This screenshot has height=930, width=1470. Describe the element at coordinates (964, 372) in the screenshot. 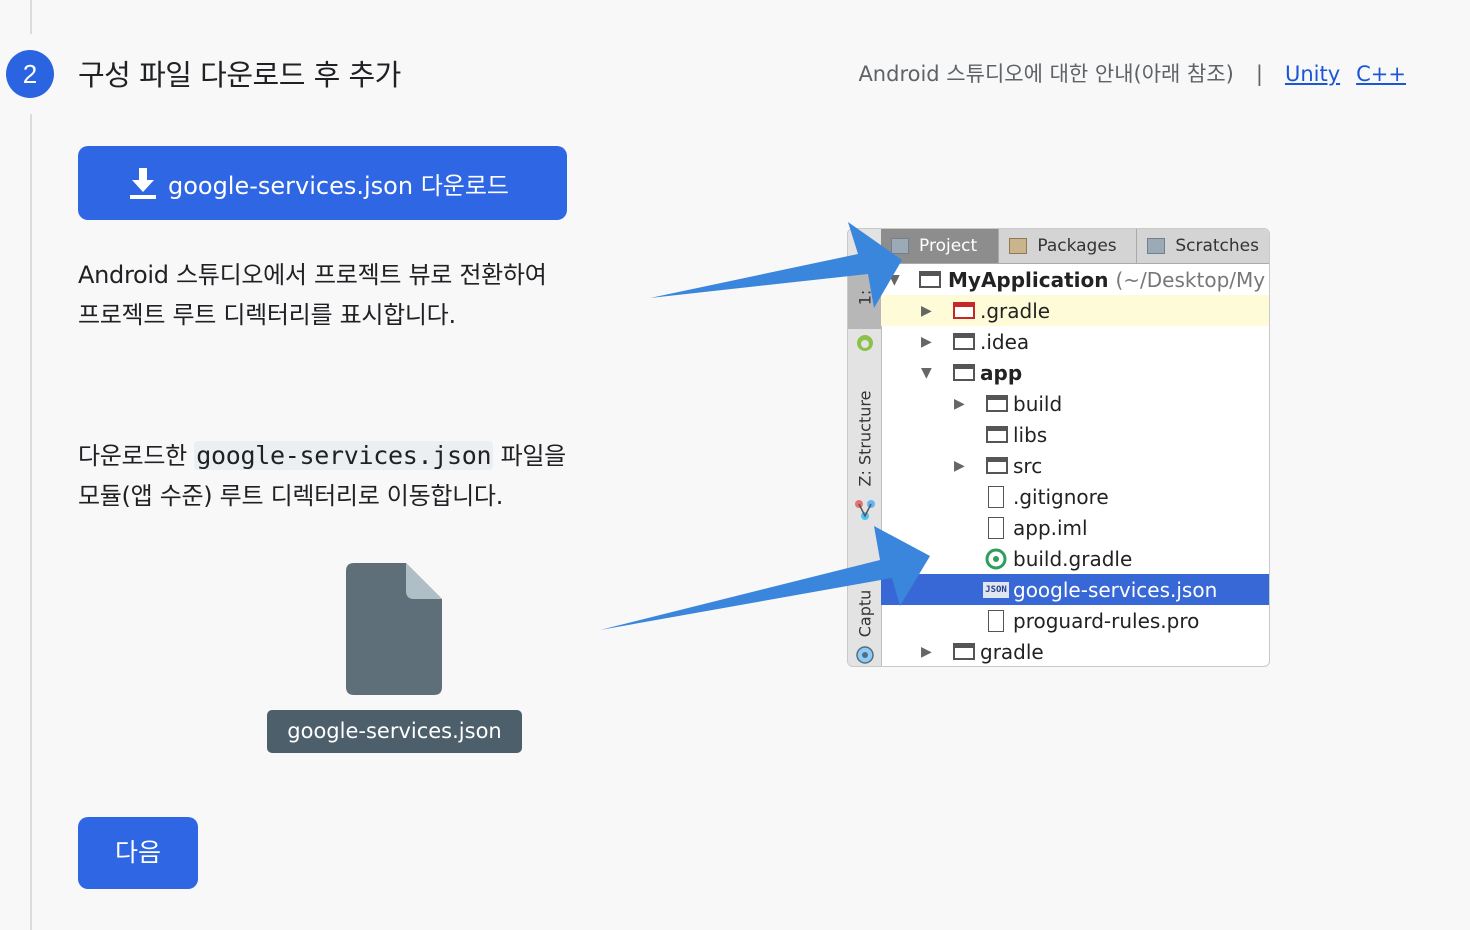

I see `module-folder-icon` at that location.